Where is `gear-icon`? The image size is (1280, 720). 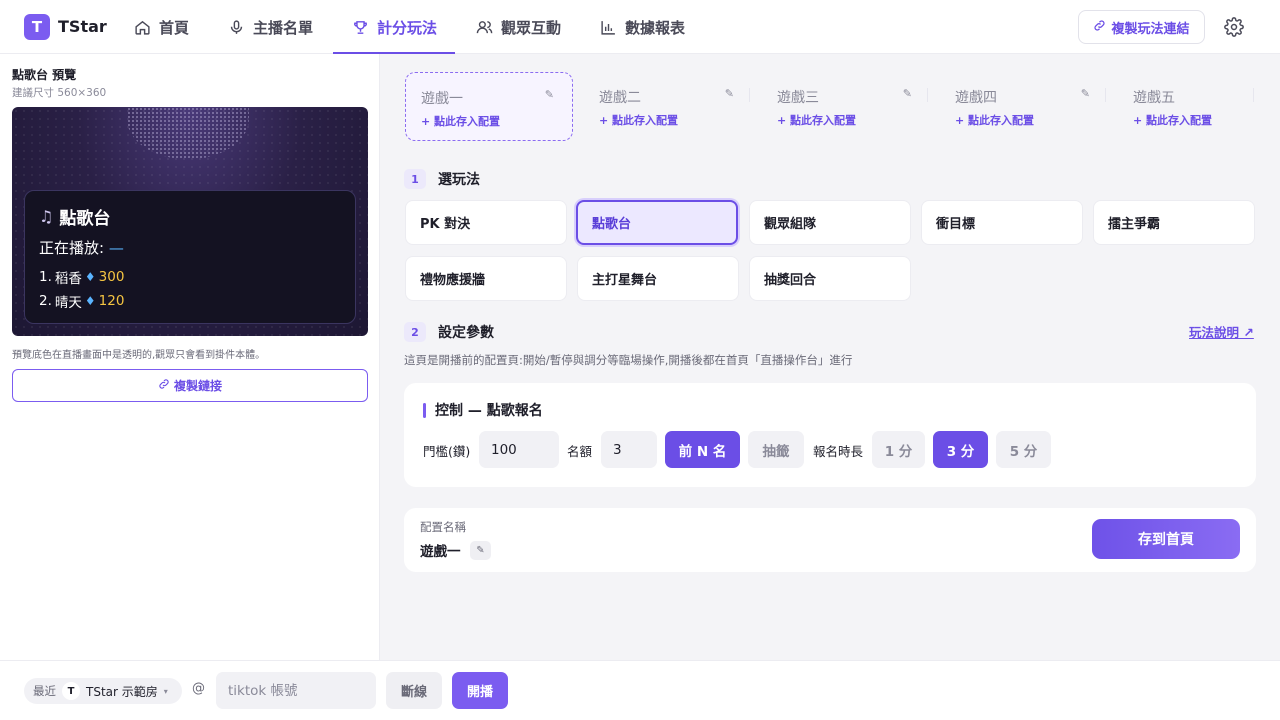
gear-icon is located at coordinates (1234, 27).